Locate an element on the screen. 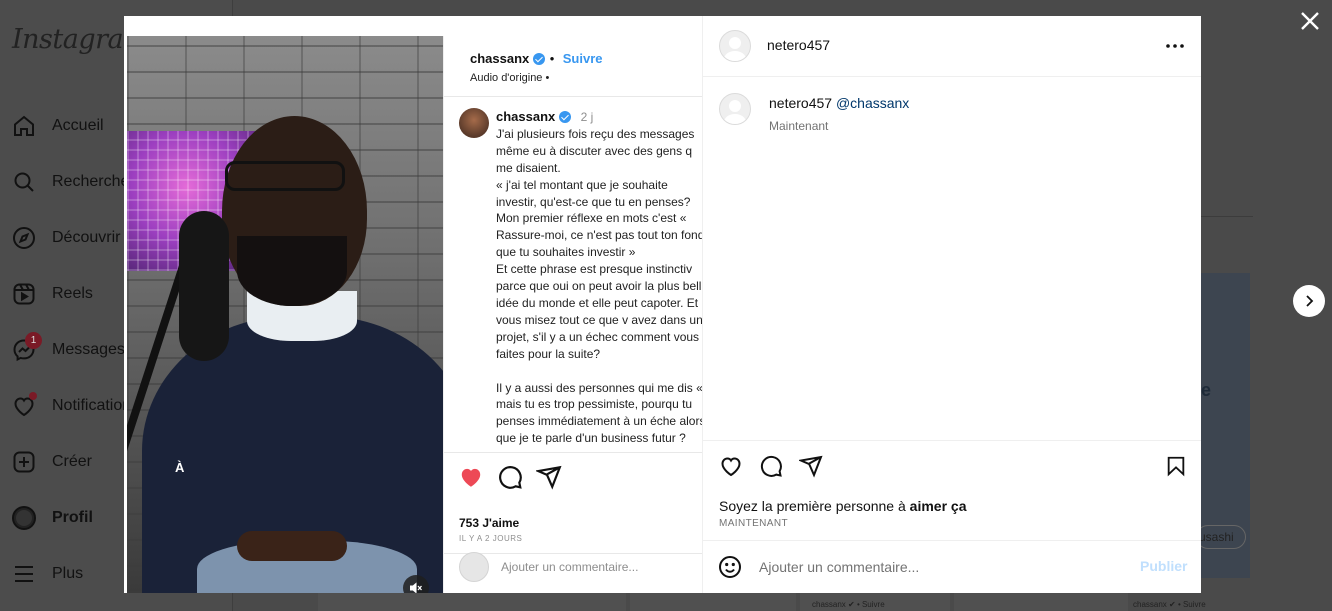 This screenshot has height=611, width=1332. search-icon is located at coordinates (24, 182).